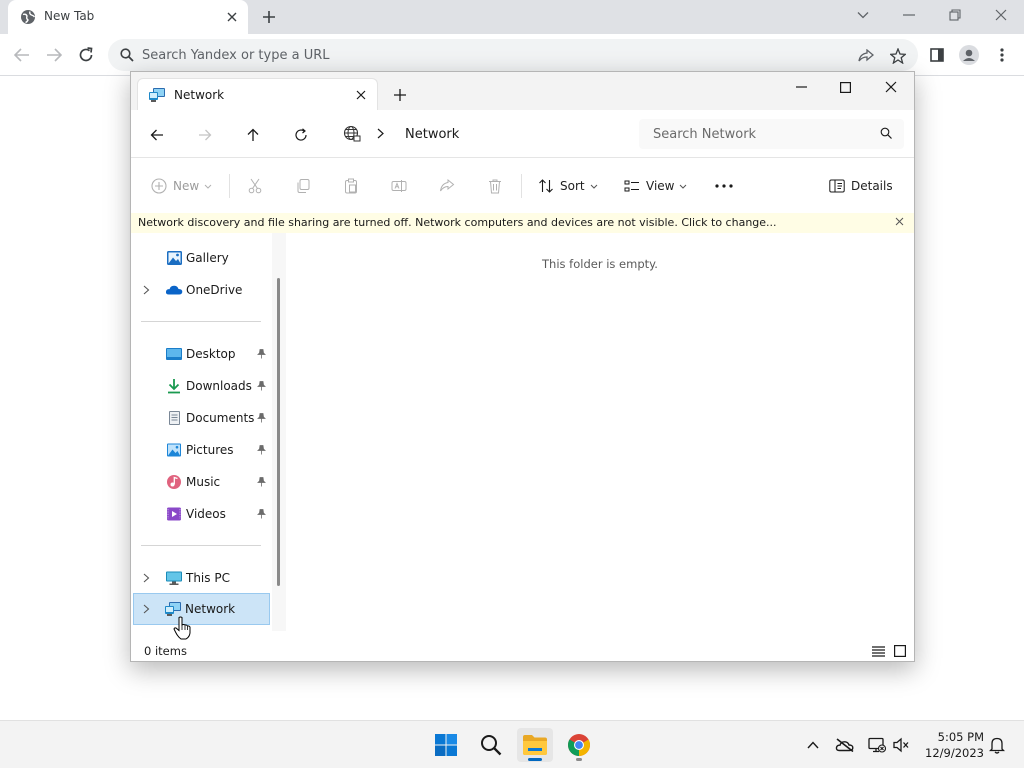 The width and height of the screenshot is (1024, 768). I want to click on nav-item-label: Documents, so click(220, 418).